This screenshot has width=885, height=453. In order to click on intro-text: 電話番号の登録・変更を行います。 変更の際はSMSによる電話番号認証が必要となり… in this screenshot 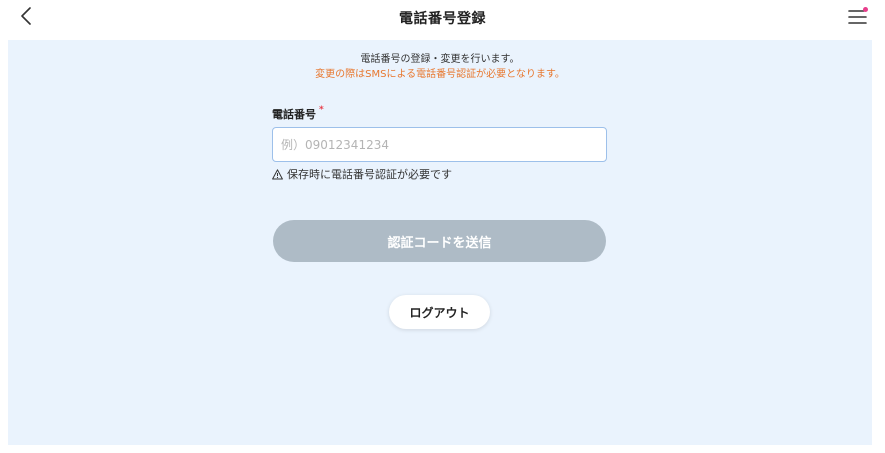, I will do `click(440, 67)`.